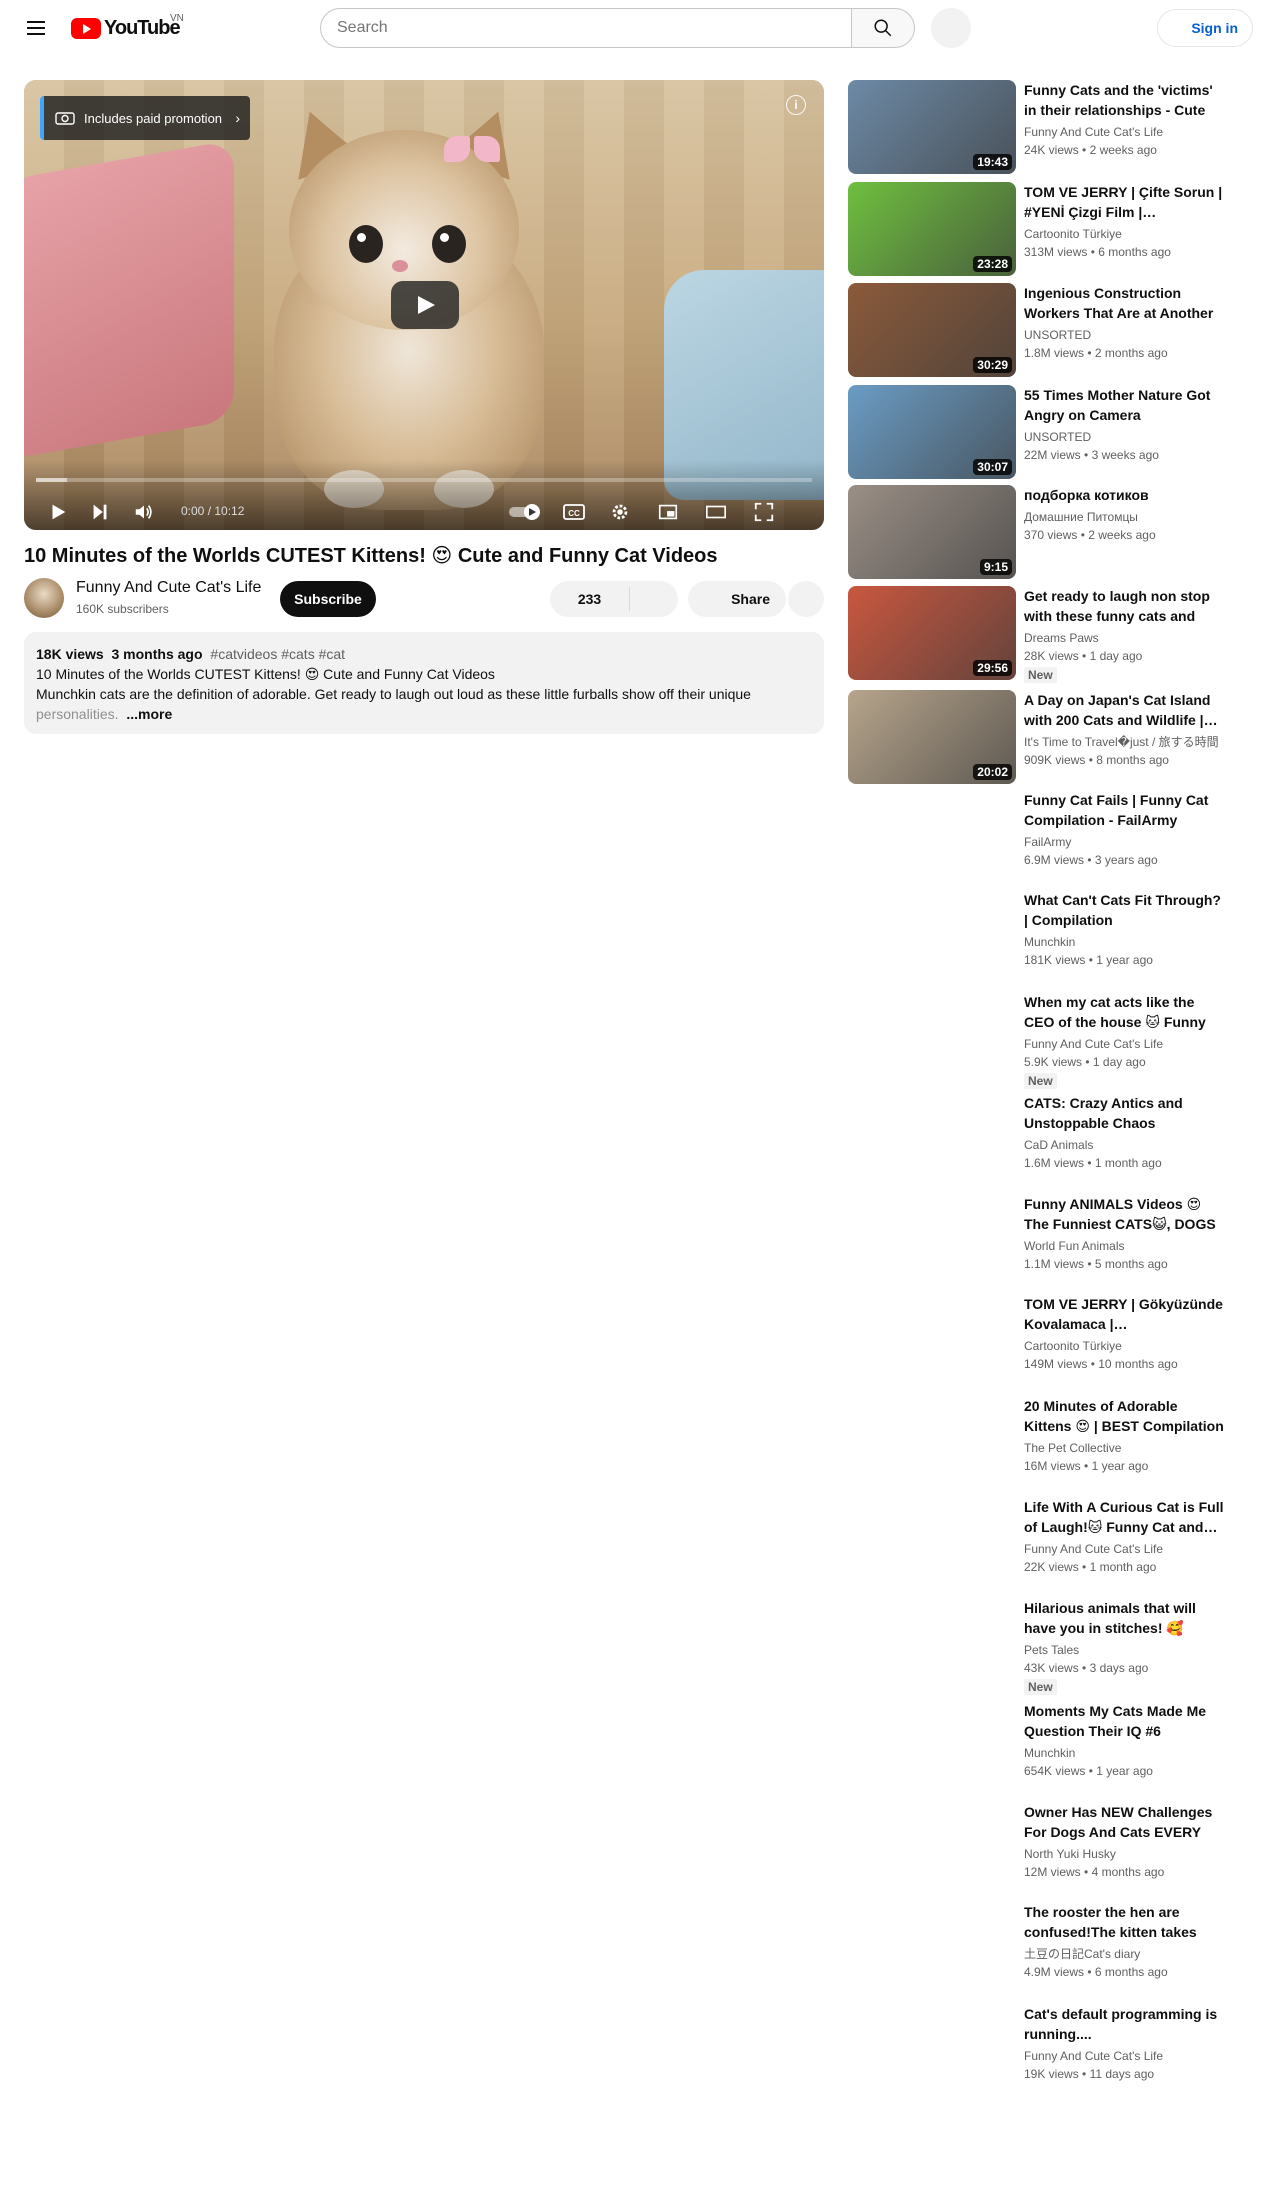 The width and height of the screenshot is (1263, 2192). What do you see at coordinates (1124, 495) in the screenshot?
I see `recommendation-title: подборка котиков` at bounding box center [1124, 495].